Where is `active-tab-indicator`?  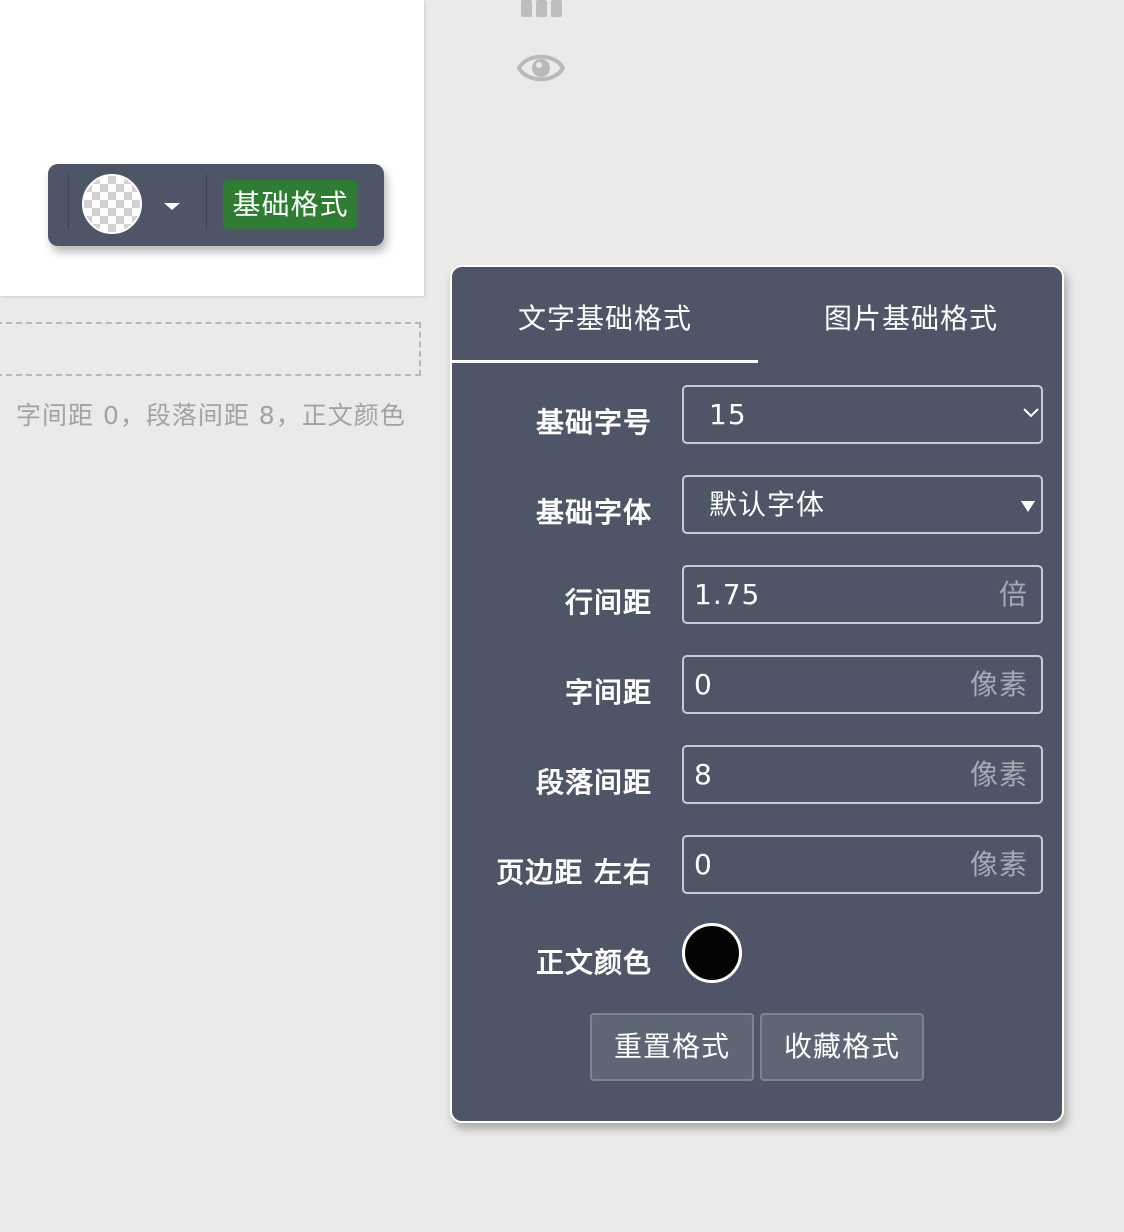 active-tab-indicator is located at coordinates (605, 361).